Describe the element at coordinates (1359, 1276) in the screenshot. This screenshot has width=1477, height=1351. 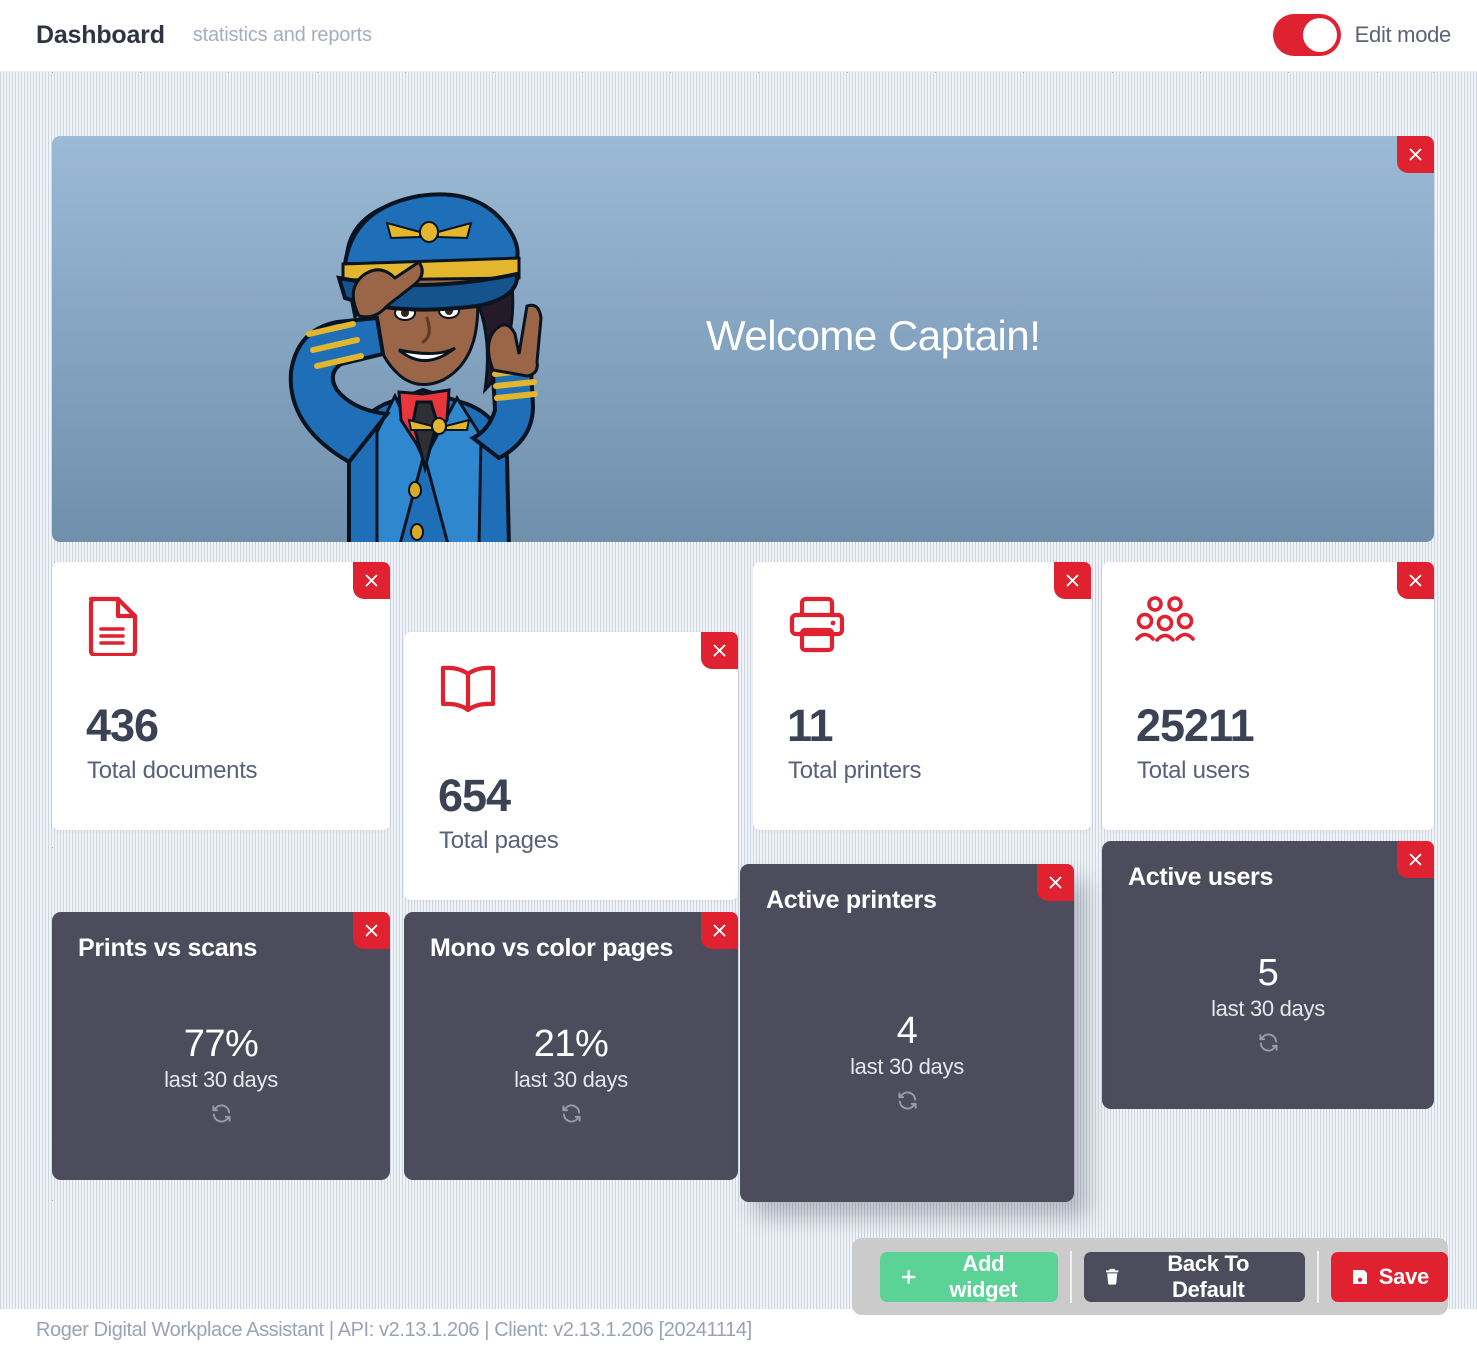
I see `save-icon` at that location.